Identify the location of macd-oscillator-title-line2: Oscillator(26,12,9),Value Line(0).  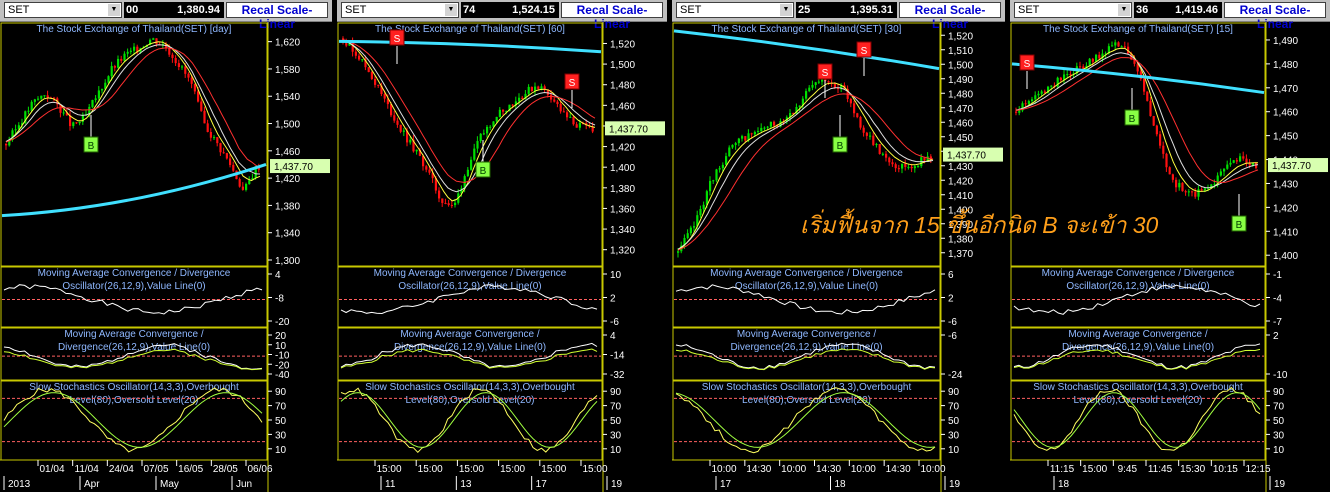
(133, 286).